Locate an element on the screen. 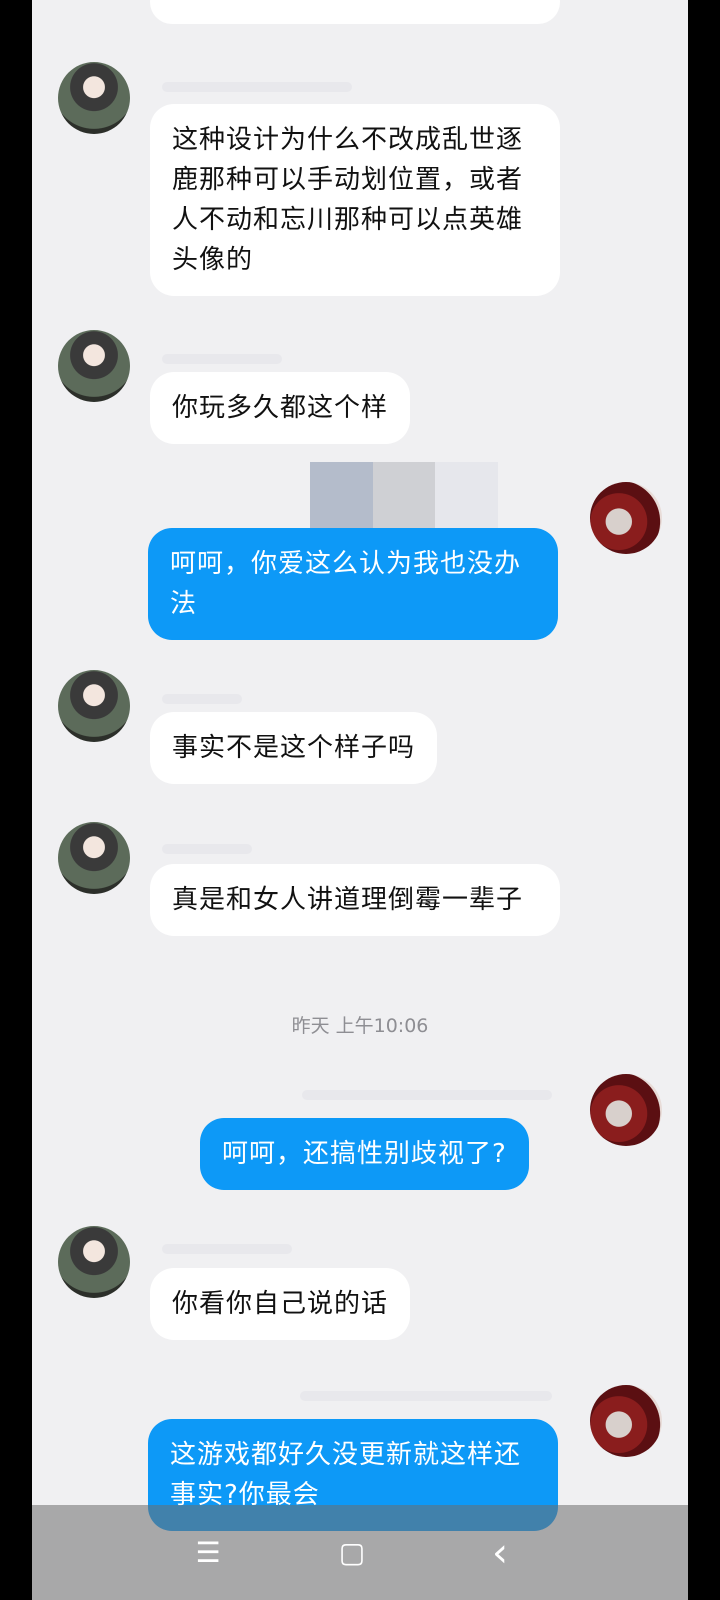 This screenshot has height=1600, width=720. blurred-username is located at coordinates (404, 495).